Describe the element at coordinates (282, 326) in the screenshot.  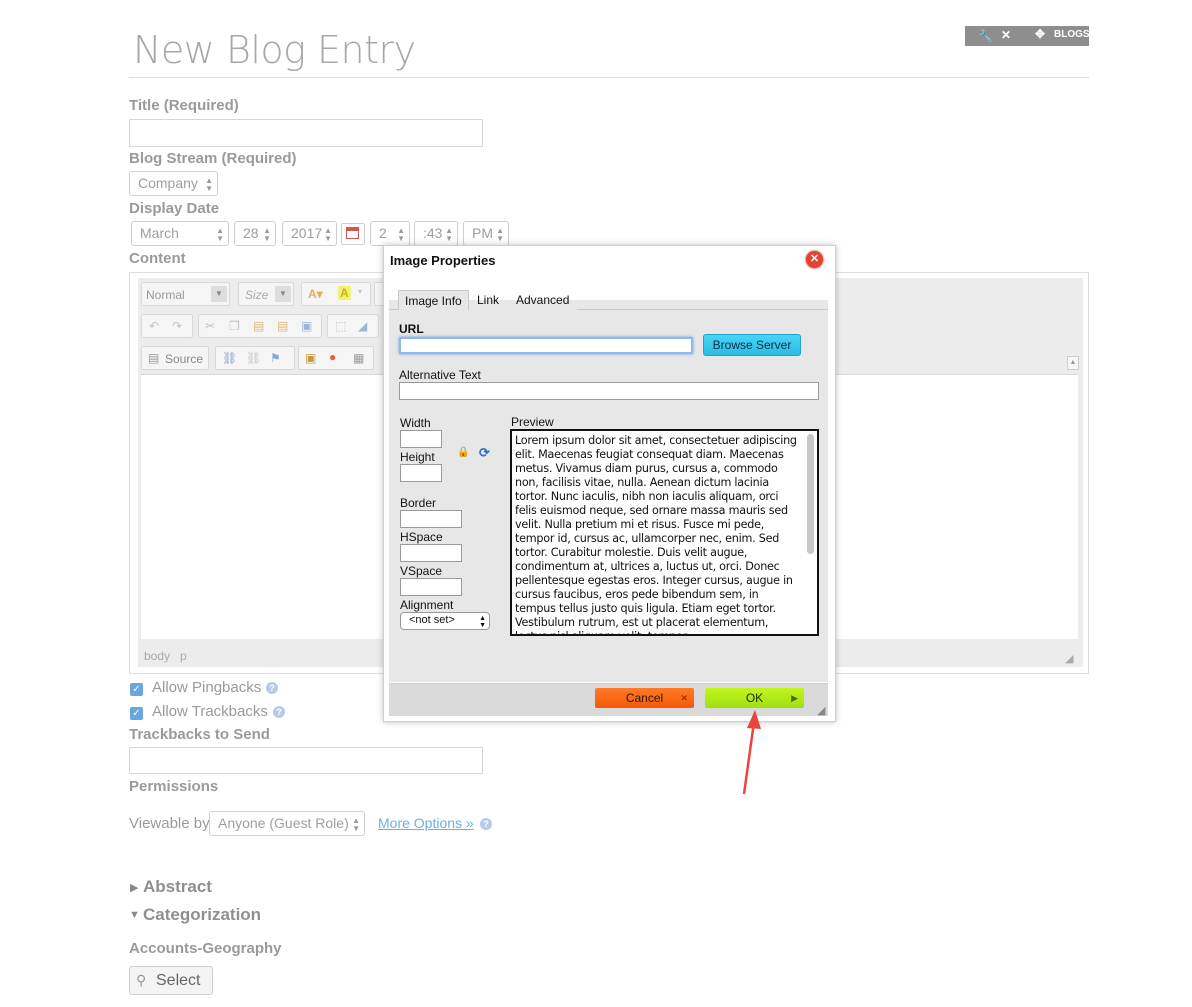
I see `paste-text-icon: ▤` at that location.